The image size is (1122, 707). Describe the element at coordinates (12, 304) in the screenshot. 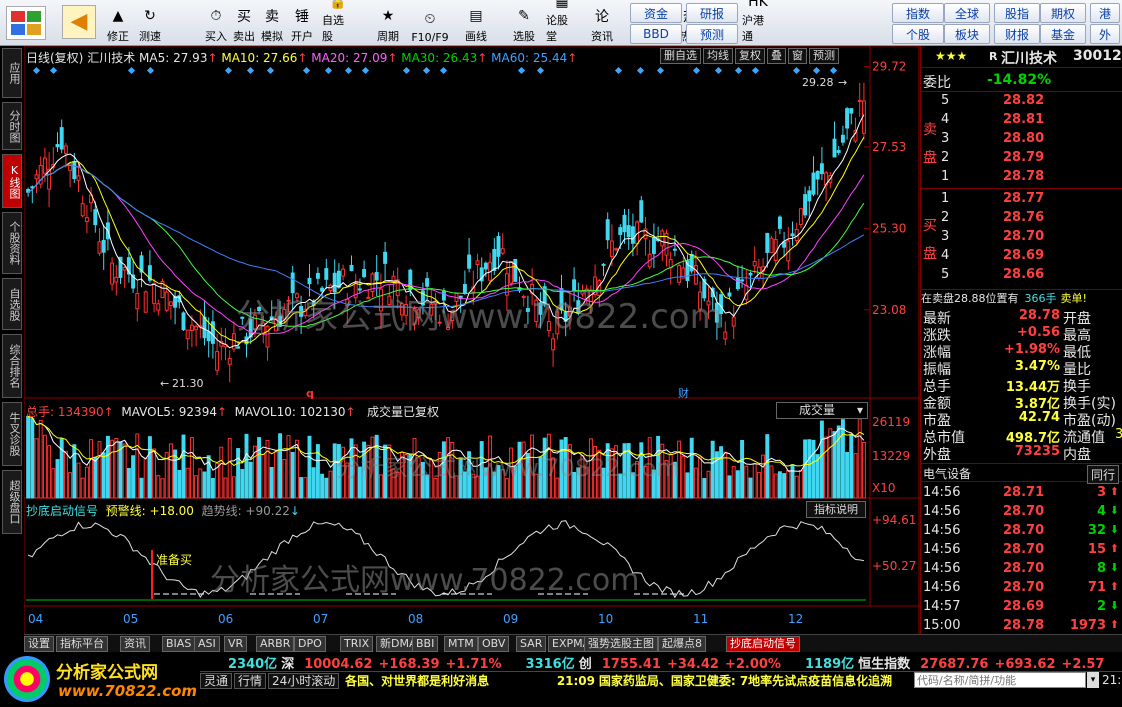

I see `left-tab: 自选股` at that location.